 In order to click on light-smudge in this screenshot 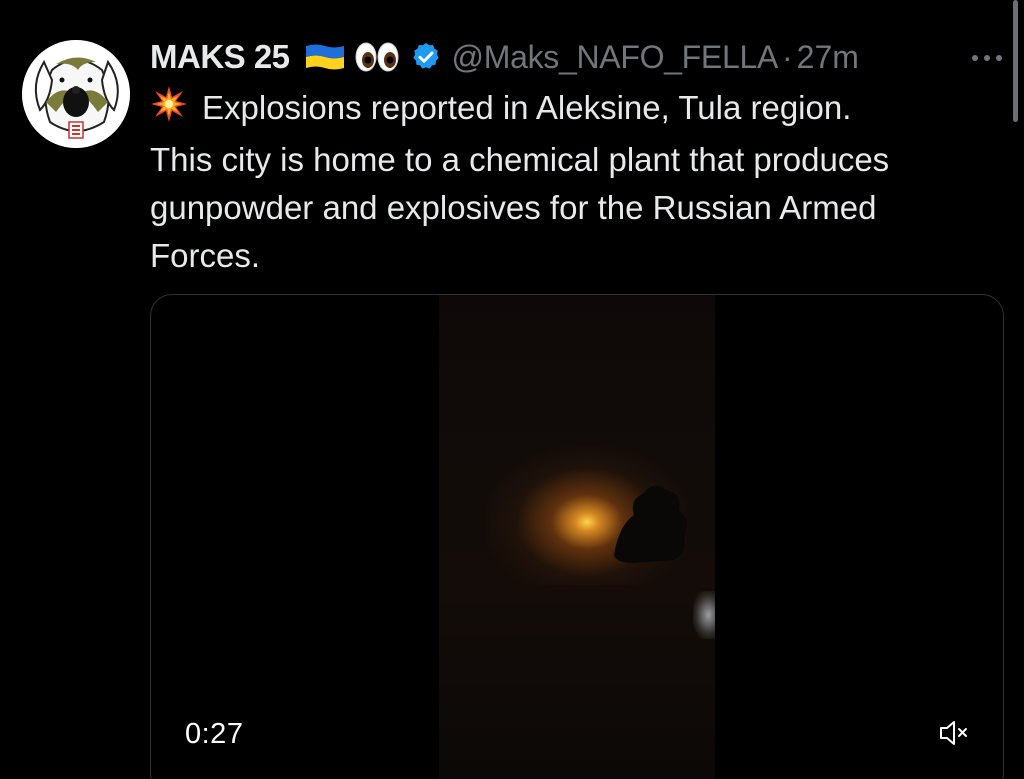, I will do `click(704, 615)`.